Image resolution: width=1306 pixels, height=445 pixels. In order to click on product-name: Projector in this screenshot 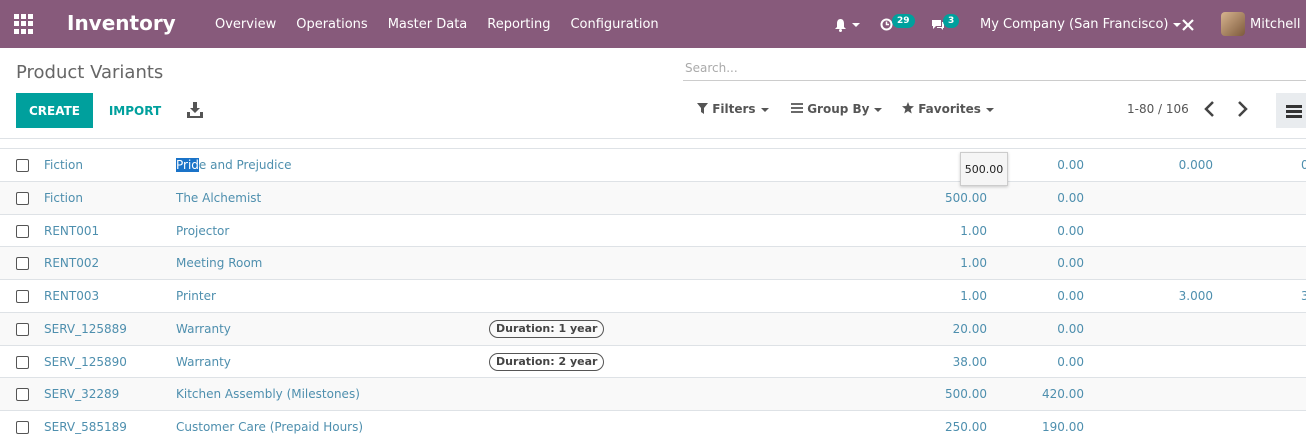, I will do `click(203, 230)`.